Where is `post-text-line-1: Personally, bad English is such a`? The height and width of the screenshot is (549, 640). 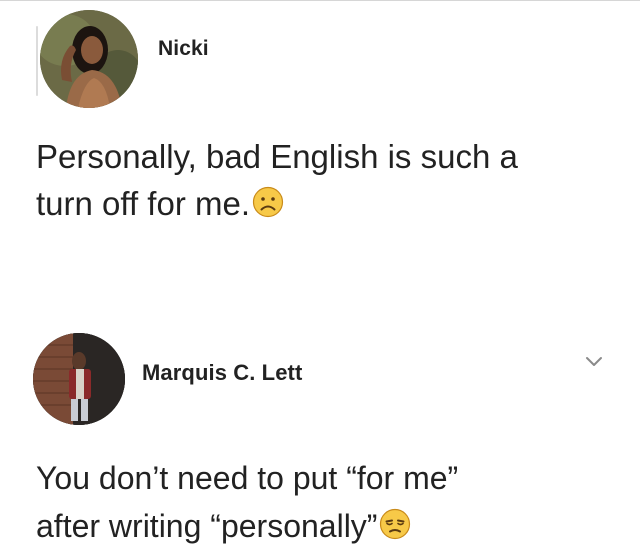 post-text-line-1: Personally, bad English is such a is located at coordinates (277, 156).